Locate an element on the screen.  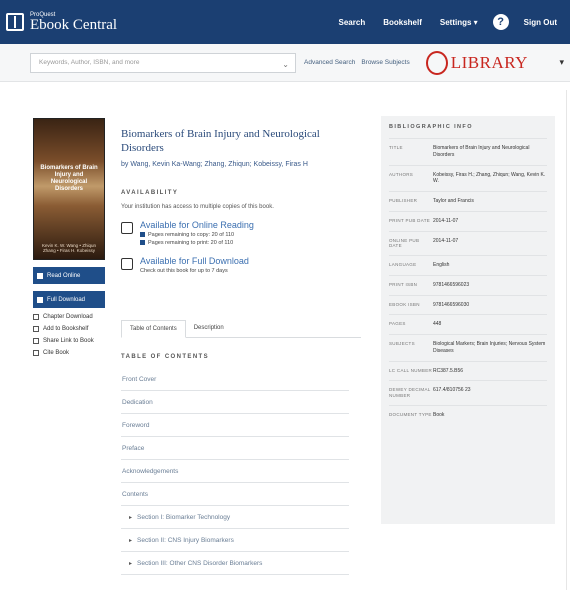
bib-row: eBook ISBN 9781466596030 is located at coordinates (468, 304).